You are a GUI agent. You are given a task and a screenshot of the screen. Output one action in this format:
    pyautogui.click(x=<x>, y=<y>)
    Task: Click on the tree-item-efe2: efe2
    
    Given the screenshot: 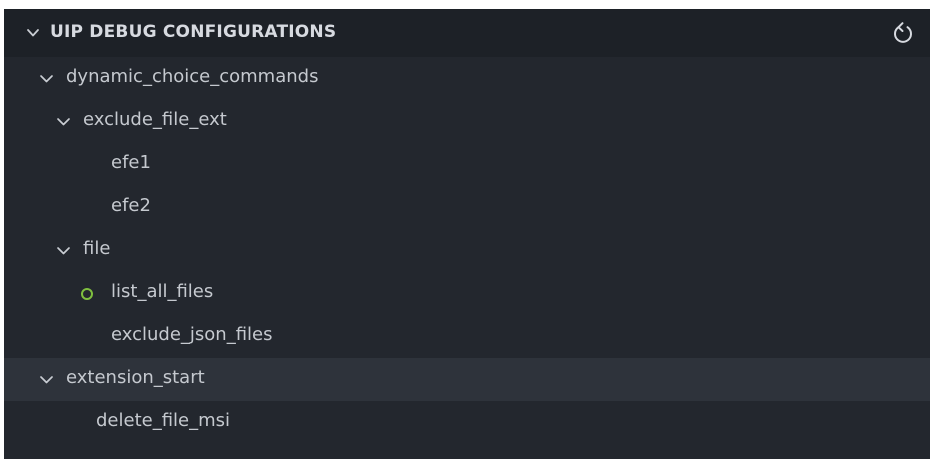 What is the action you would take?
    pyautogui.click(x=467, y=207)
    